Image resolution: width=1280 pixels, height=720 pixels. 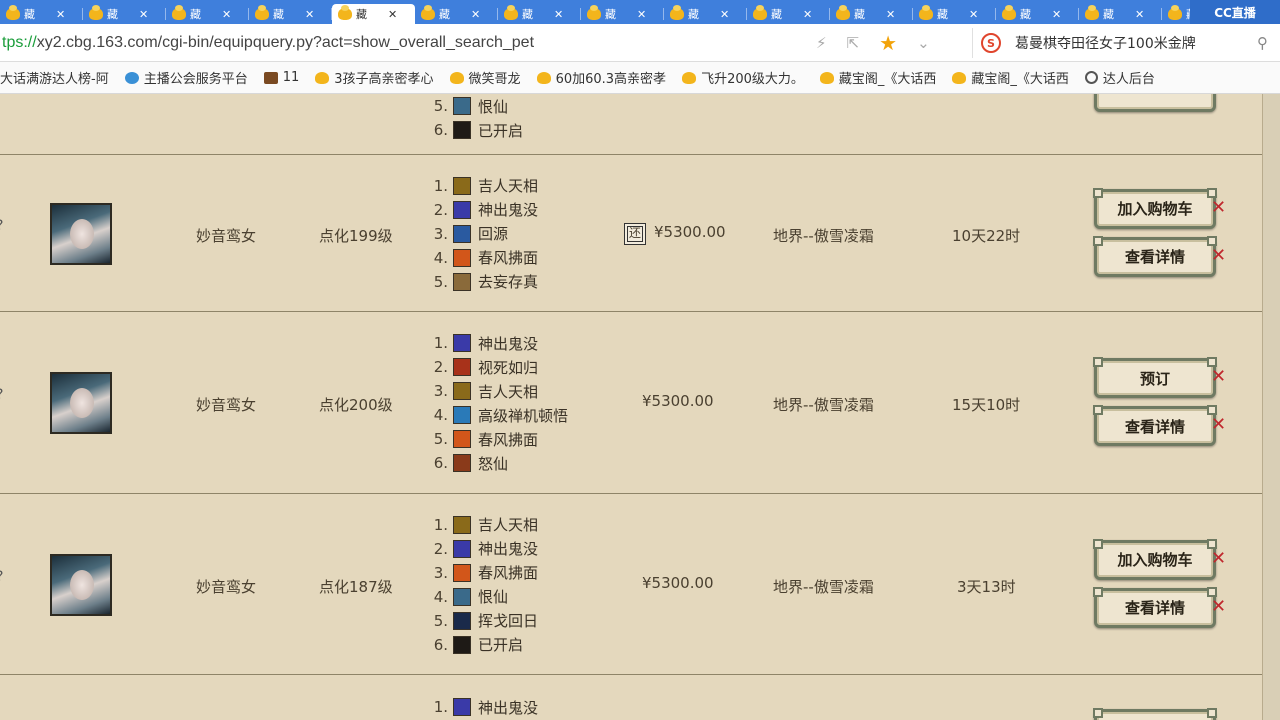 I want to click on skill-item: 3. 回源, so click(x=484, y=234).